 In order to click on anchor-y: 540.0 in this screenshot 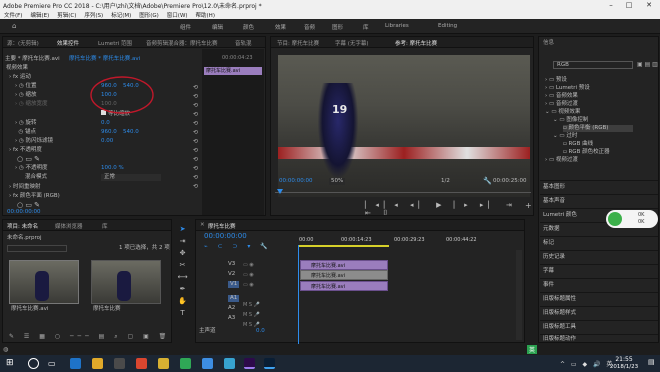, I will do `click(131, 132)`.